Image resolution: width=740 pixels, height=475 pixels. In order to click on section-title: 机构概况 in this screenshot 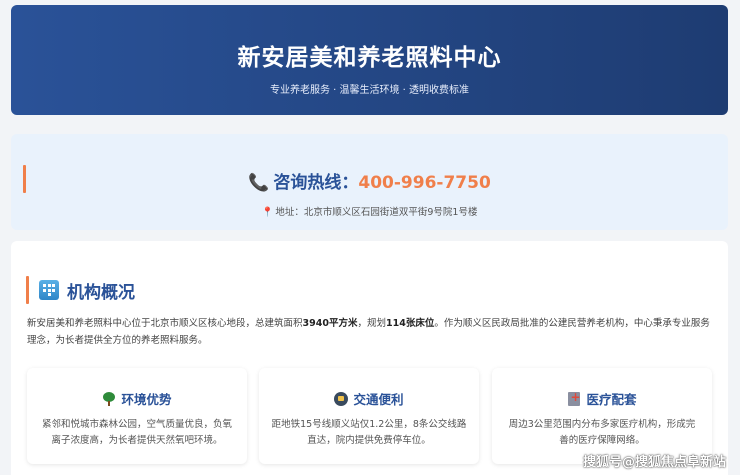, I will do `click(101, 292)`.